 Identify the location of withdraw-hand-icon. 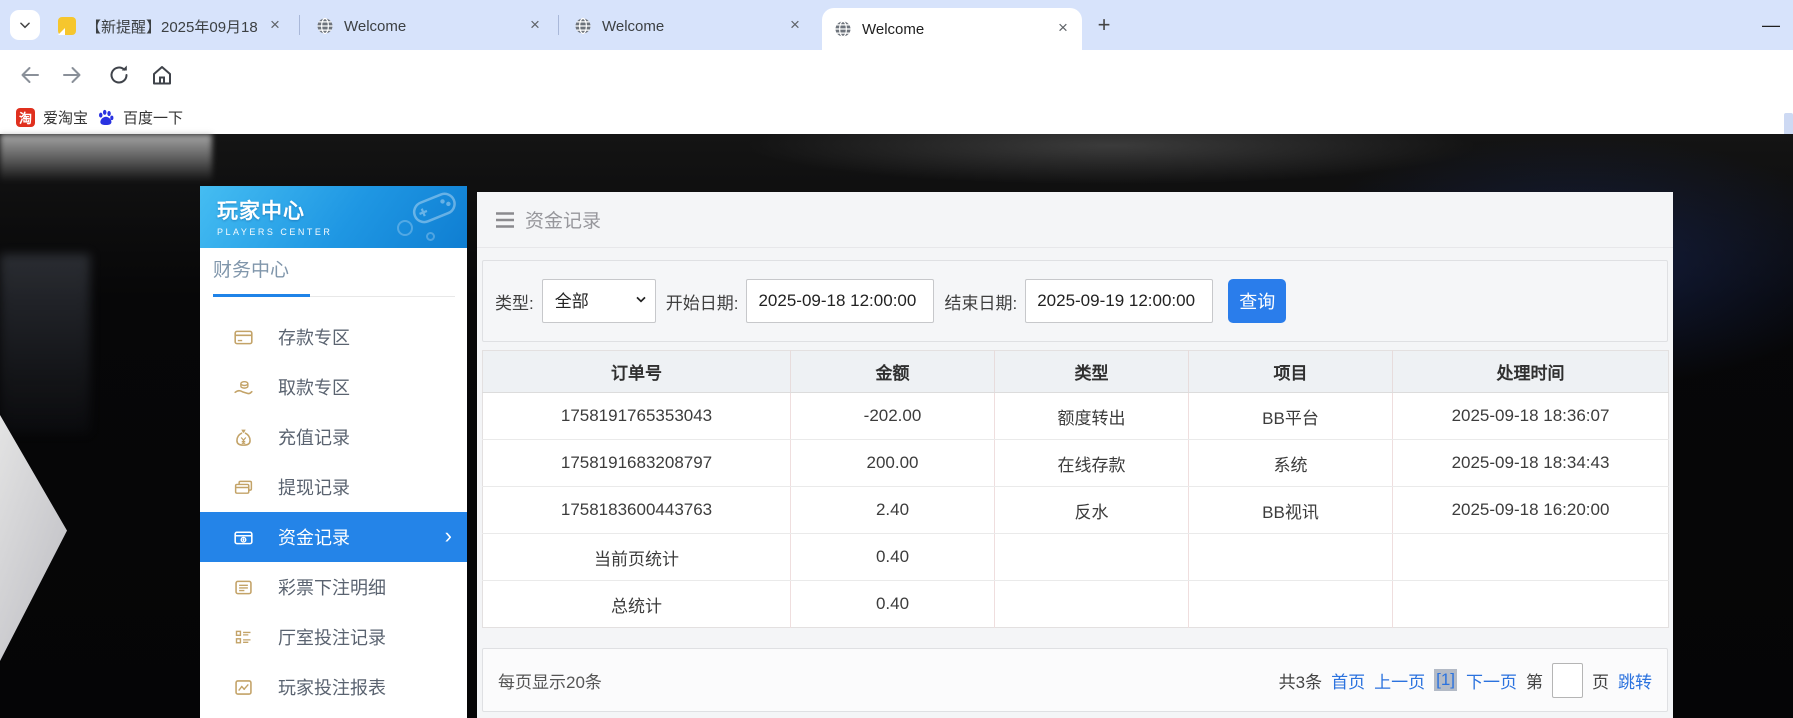
(243, 387).